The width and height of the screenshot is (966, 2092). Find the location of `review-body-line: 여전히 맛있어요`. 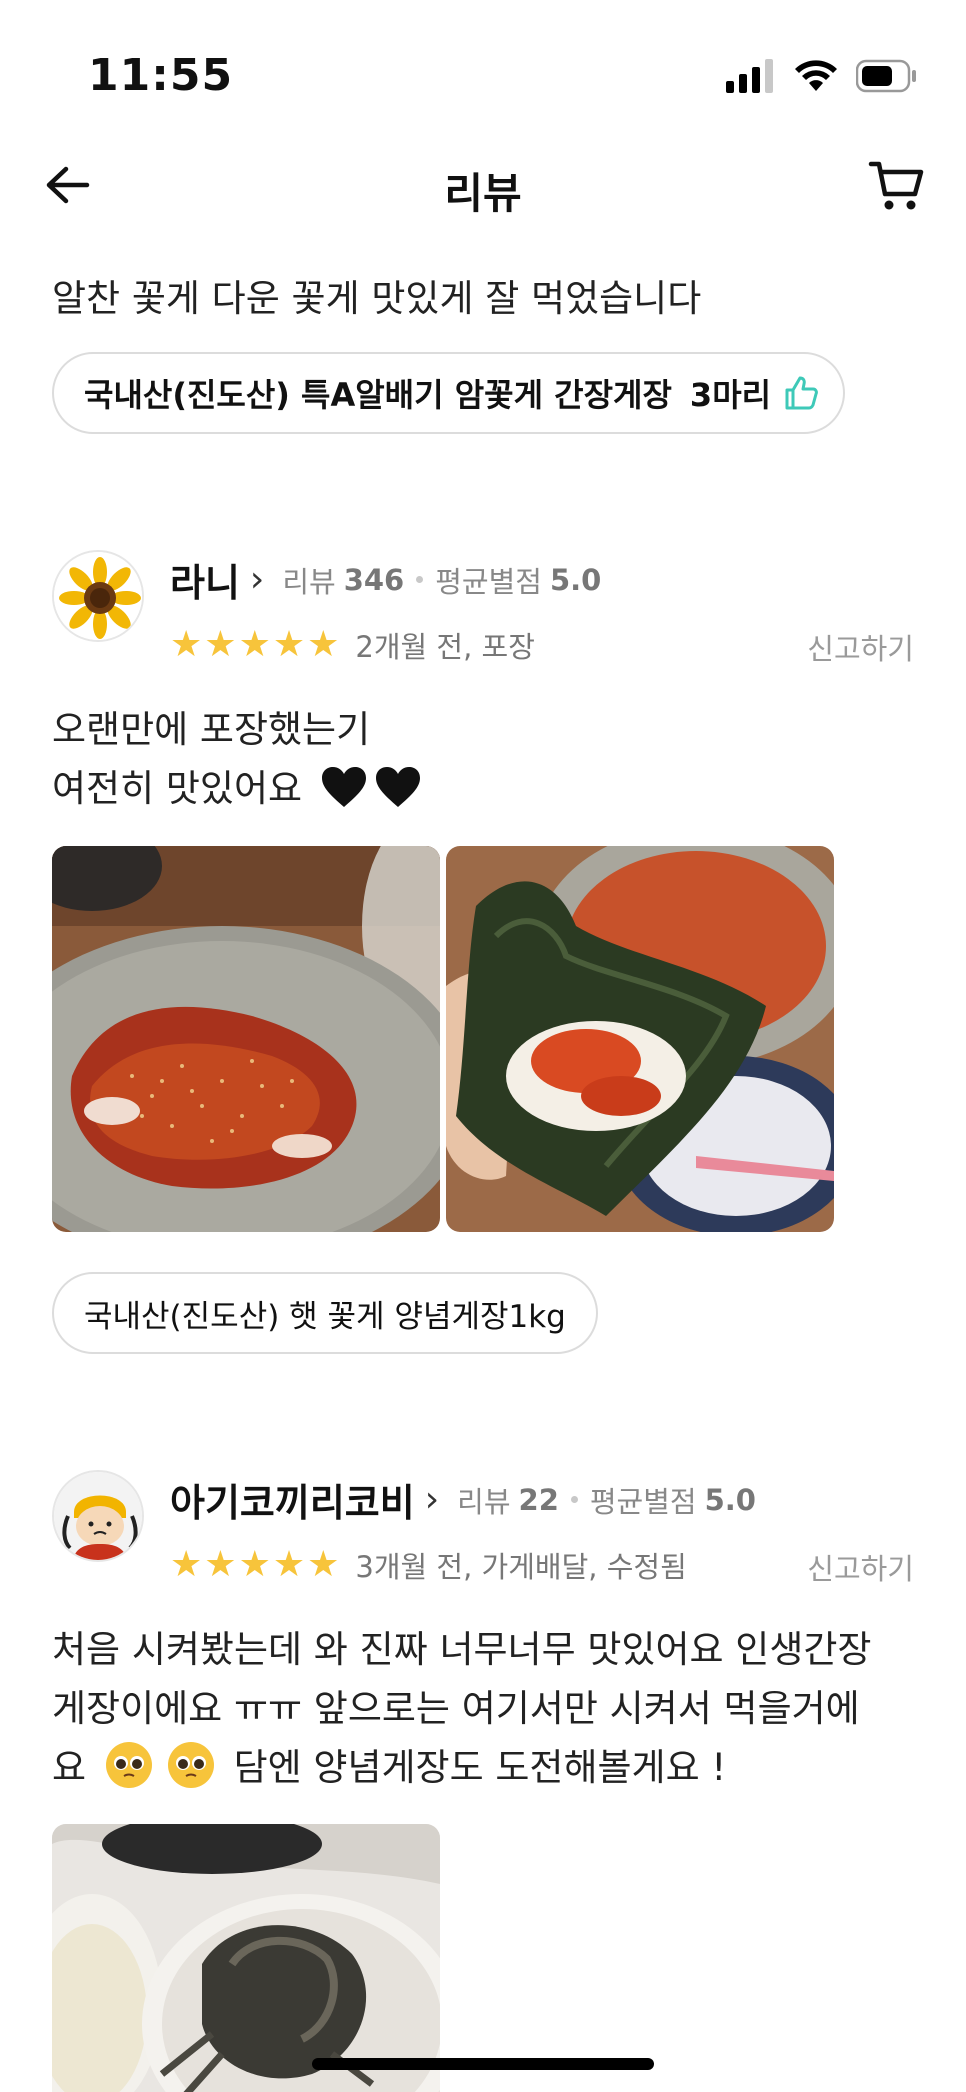

review-body-line: 여전히 맛있어요 is located at coordinates (487, 788).